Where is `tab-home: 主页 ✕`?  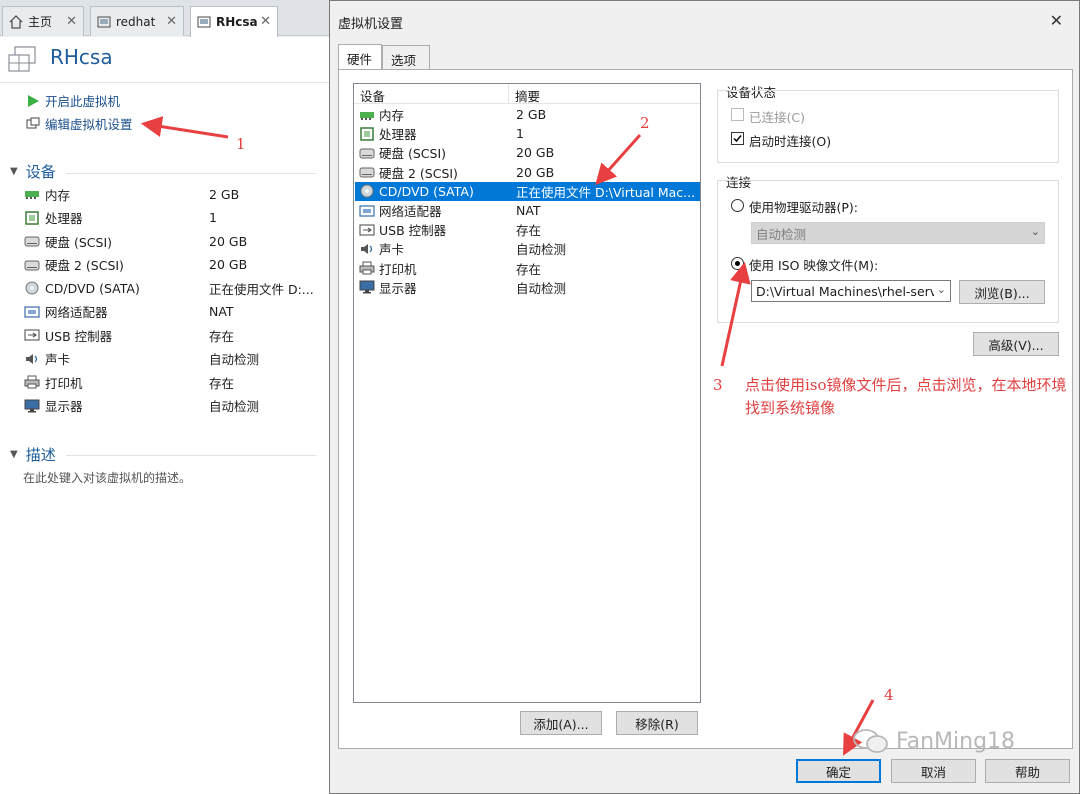
tab-home: 主页 ✕ is located at coordinates (43, 21).